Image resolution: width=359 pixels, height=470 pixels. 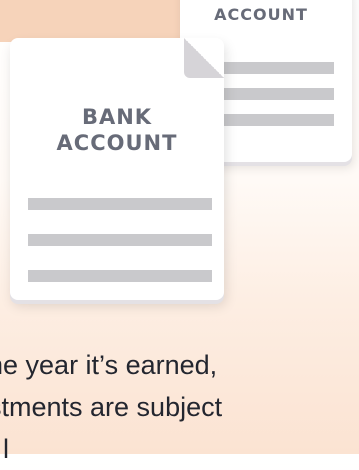 I want to click on bank-account-title: BANK ACCOUNT, so click(x=117, y=130).